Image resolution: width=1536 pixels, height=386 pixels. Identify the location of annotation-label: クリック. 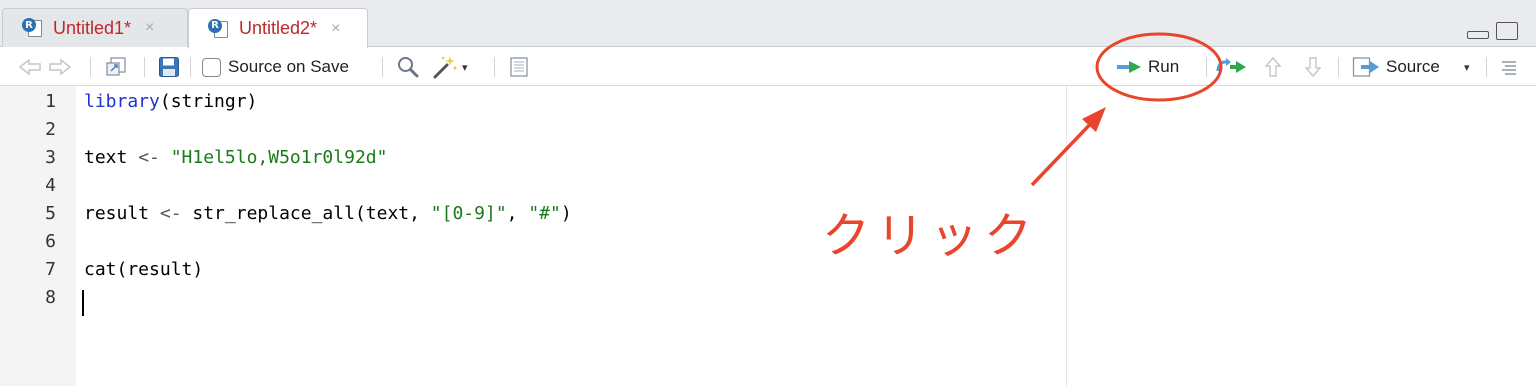
(930, 236).